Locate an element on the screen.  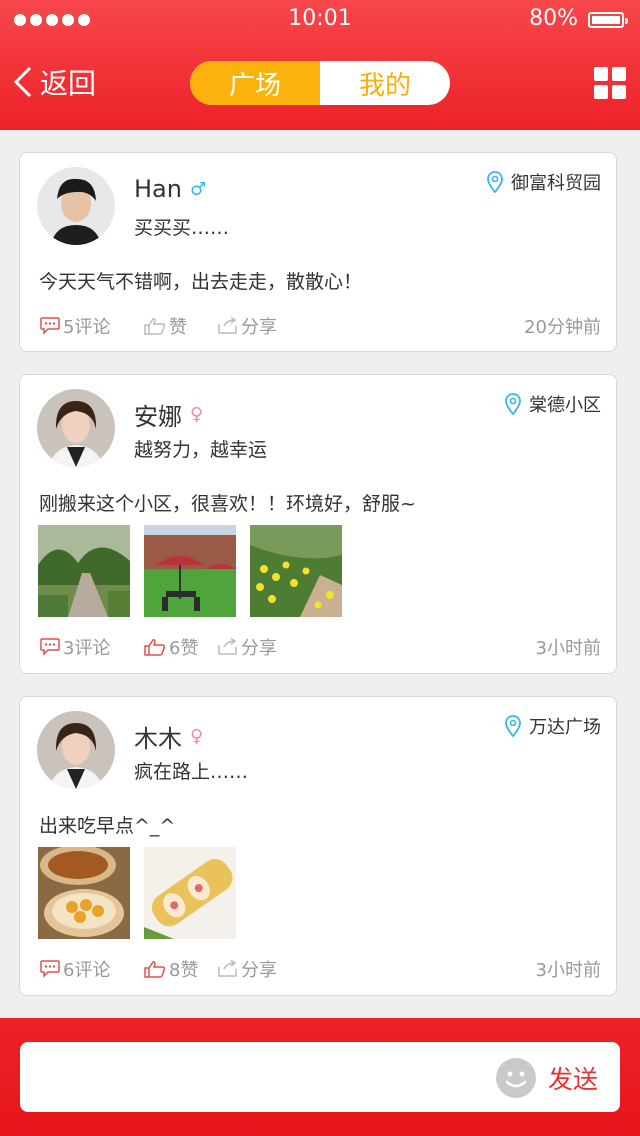
like-button: 8赞 is located at coordinates (181, 969).